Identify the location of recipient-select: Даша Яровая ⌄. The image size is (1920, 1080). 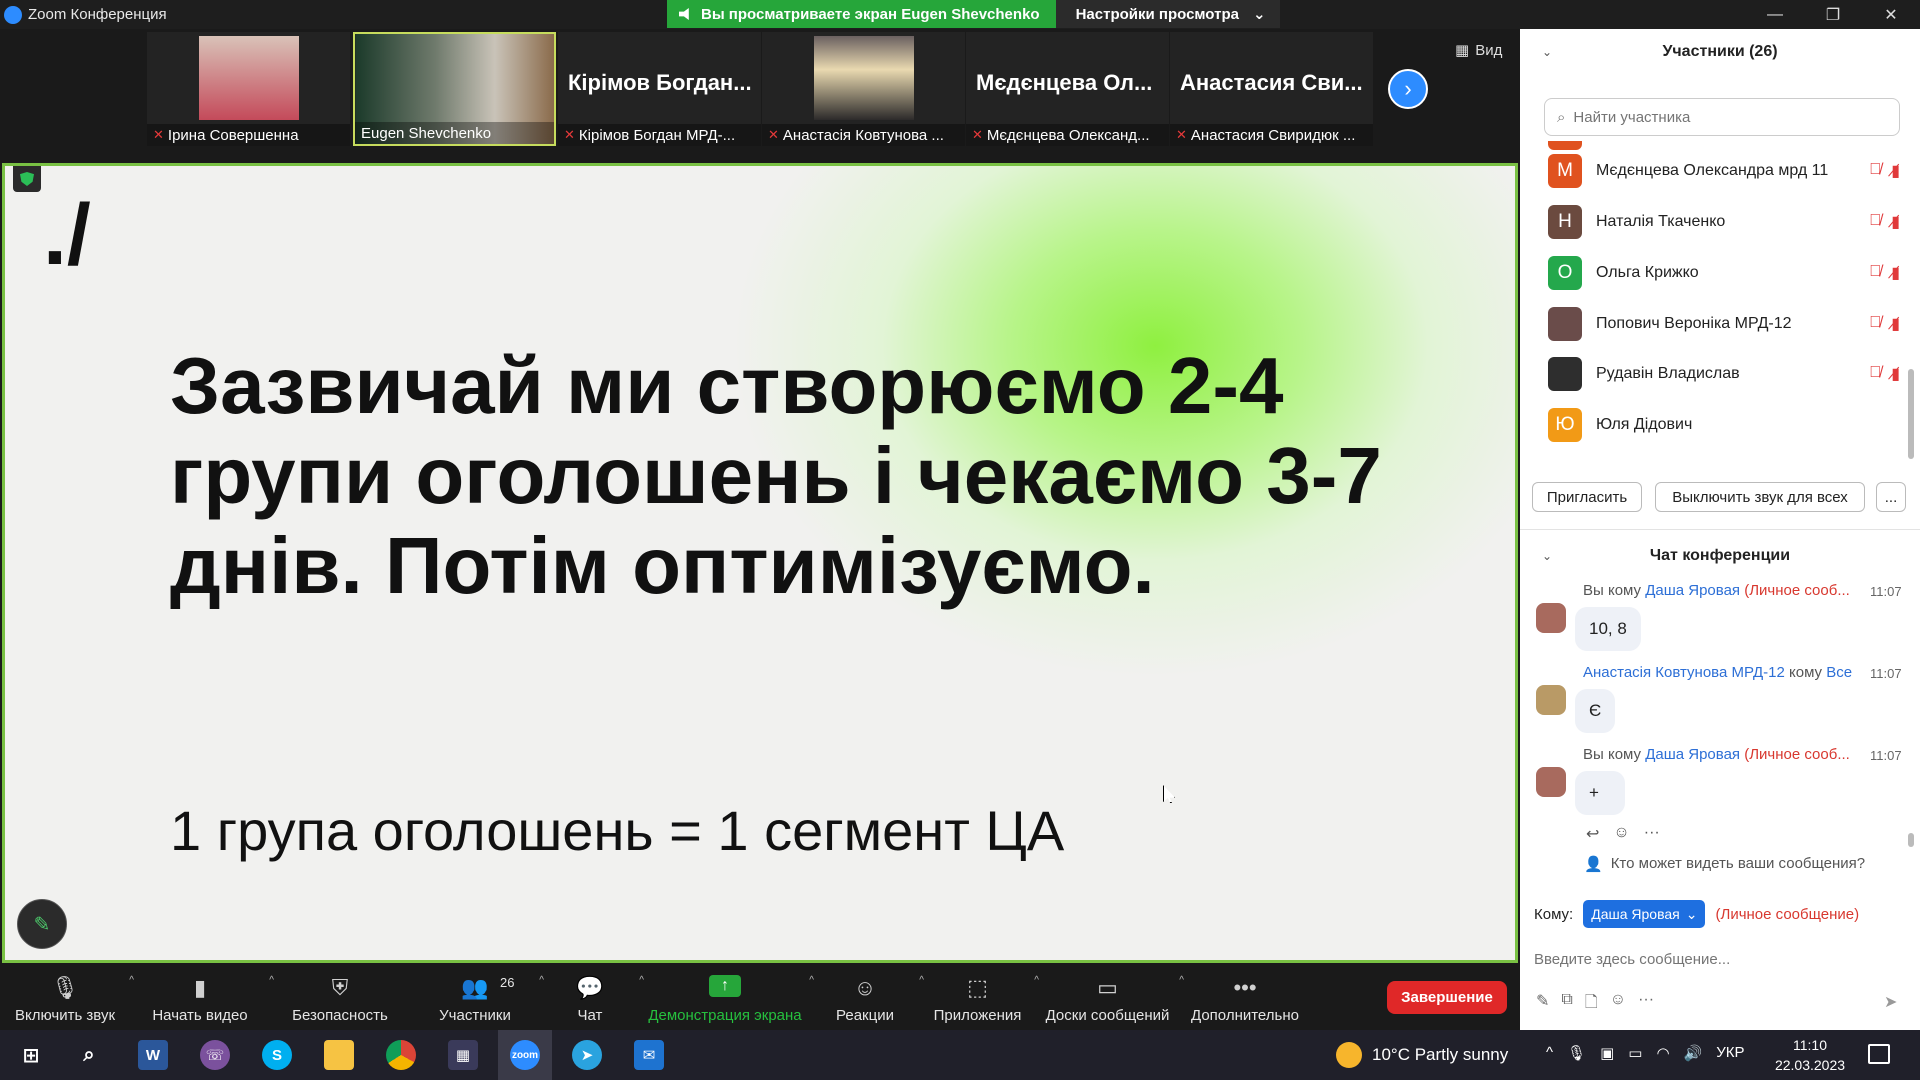
(1644, 914).